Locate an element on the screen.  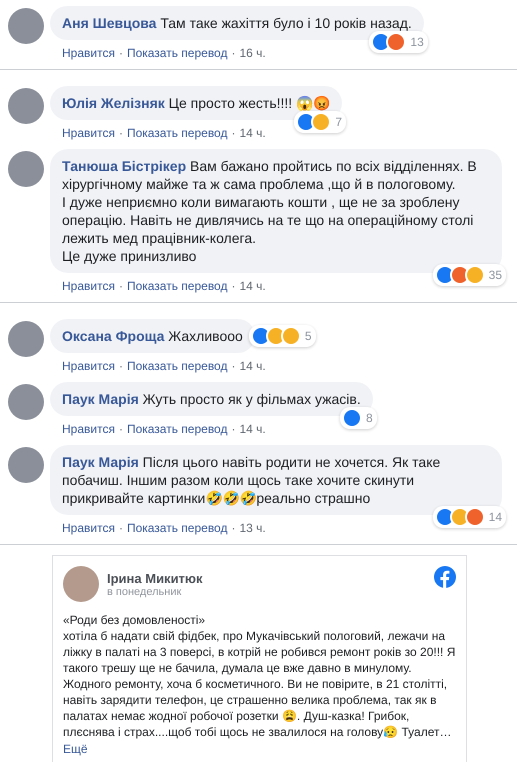
see-more-link: Ещё is located at coordinates (75, 749).